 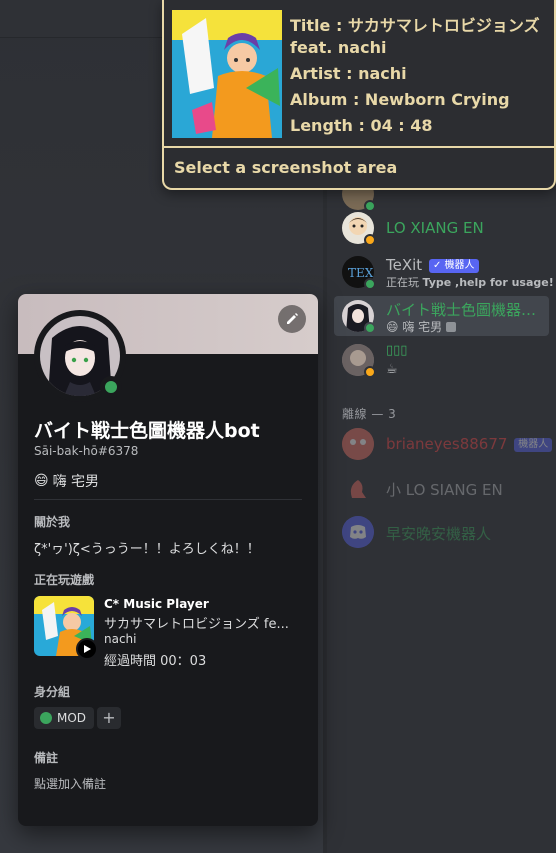 I want to click on offline-section-header: 離線 — 3, so click(x=369, y=414).